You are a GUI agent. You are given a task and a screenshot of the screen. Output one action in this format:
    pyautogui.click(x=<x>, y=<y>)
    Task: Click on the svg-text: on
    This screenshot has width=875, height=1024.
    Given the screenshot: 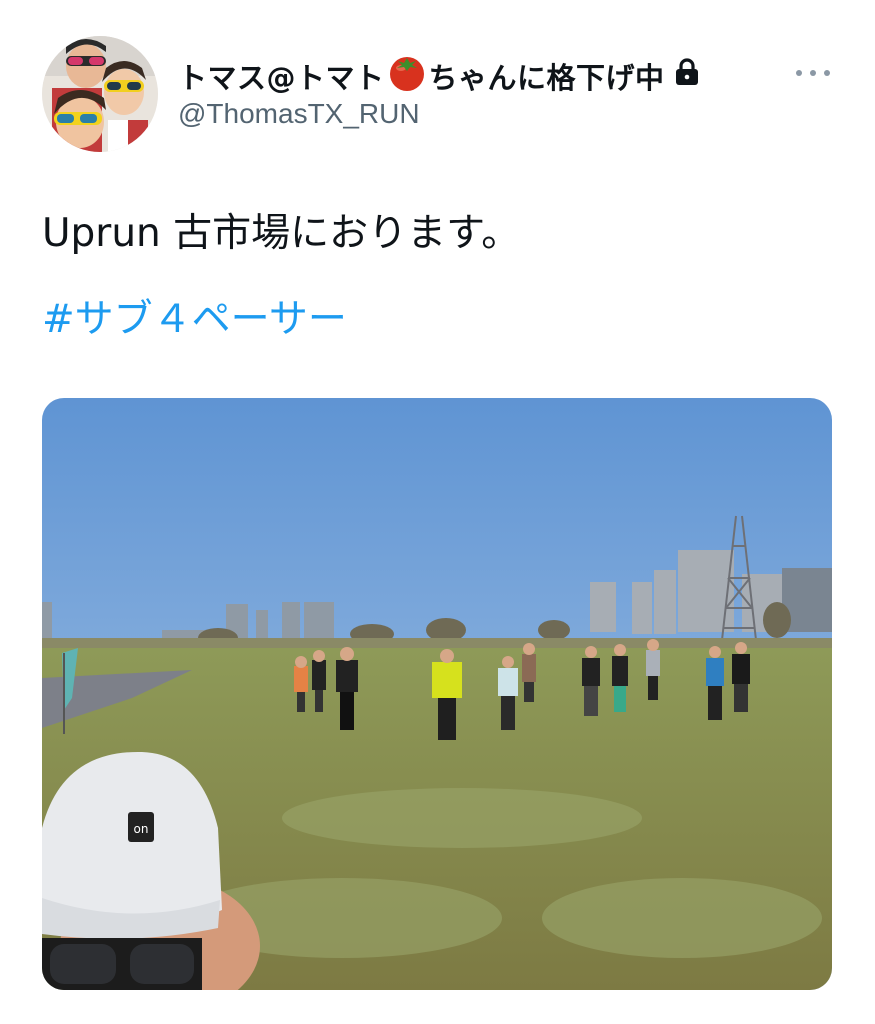 What is the action you would take?
    pyautogui.click(x=141, y=829)
    